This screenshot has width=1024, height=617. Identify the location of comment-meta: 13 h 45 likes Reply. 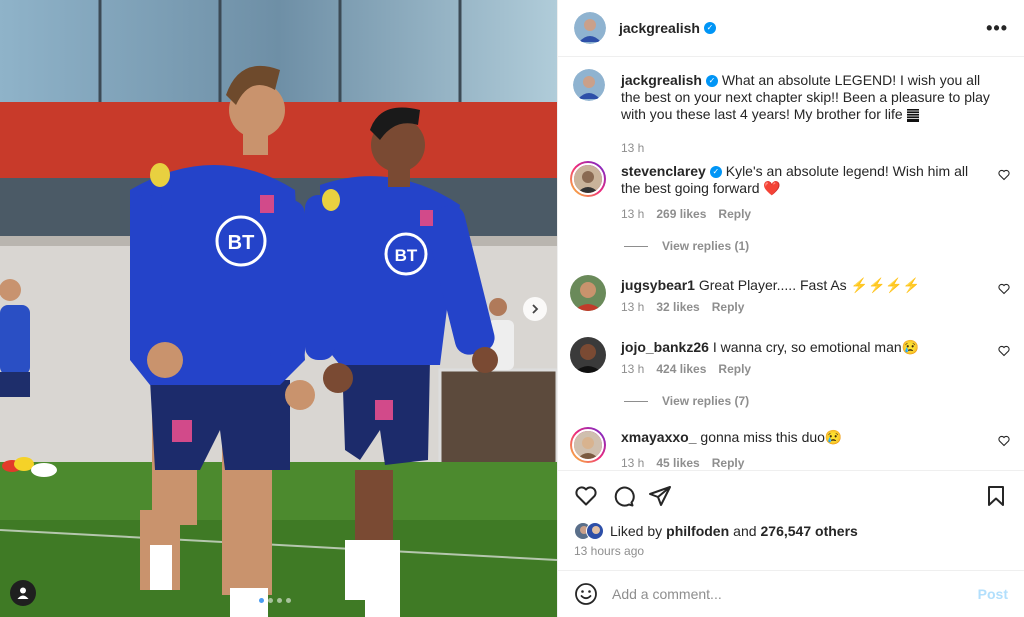
(688, 463).